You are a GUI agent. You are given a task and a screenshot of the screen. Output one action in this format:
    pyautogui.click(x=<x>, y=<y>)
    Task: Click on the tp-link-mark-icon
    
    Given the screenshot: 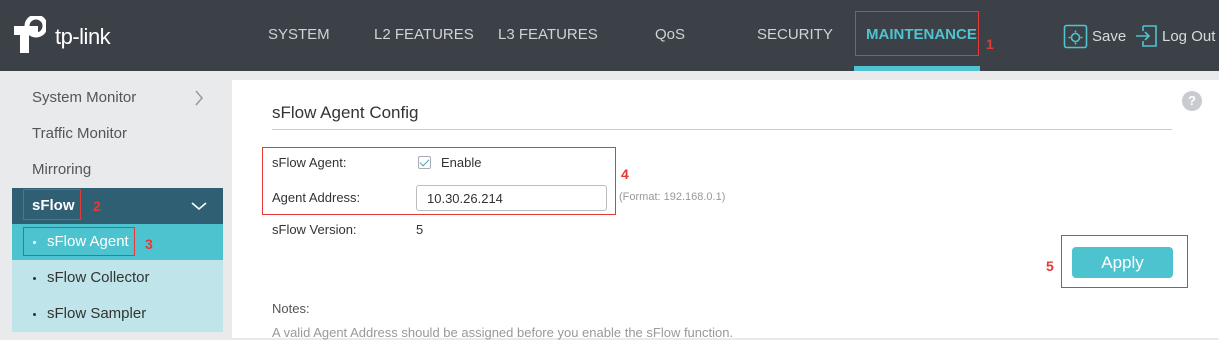 What is the action you would take?
    pyautogui.click(x=31, y=33)
    